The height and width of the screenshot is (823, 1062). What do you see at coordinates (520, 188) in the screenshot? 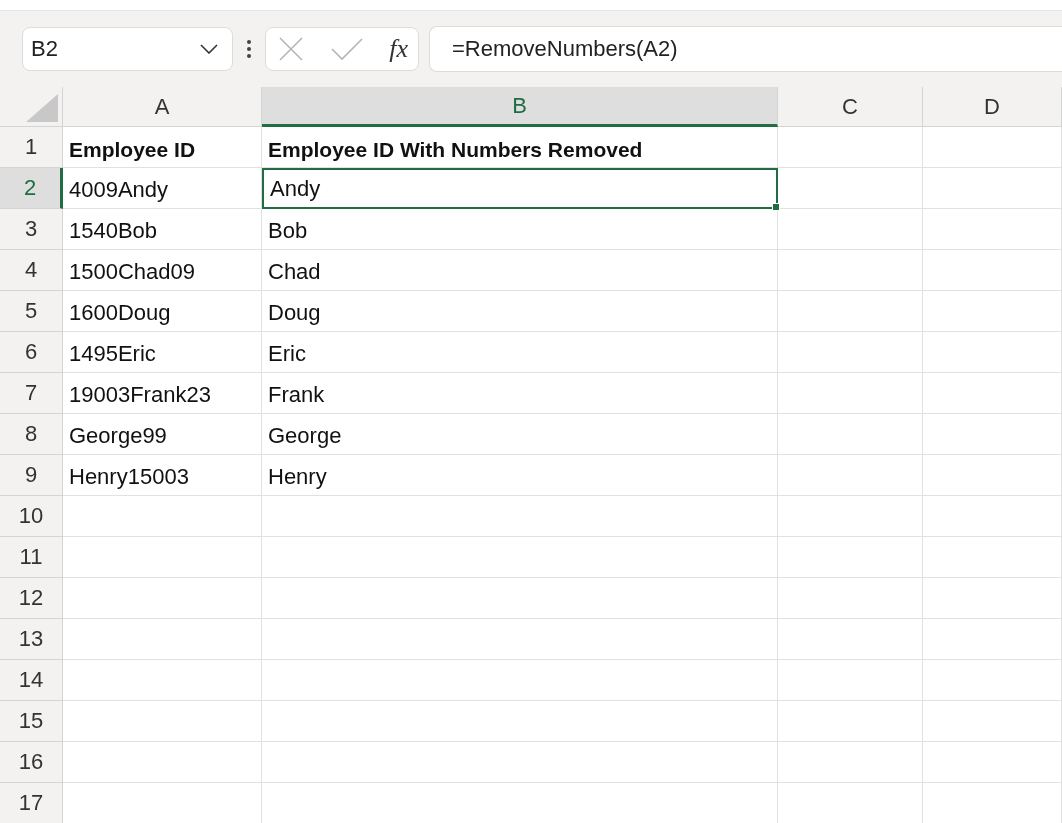
I see `active-cell: Andy` at bounding box center [520, 188].